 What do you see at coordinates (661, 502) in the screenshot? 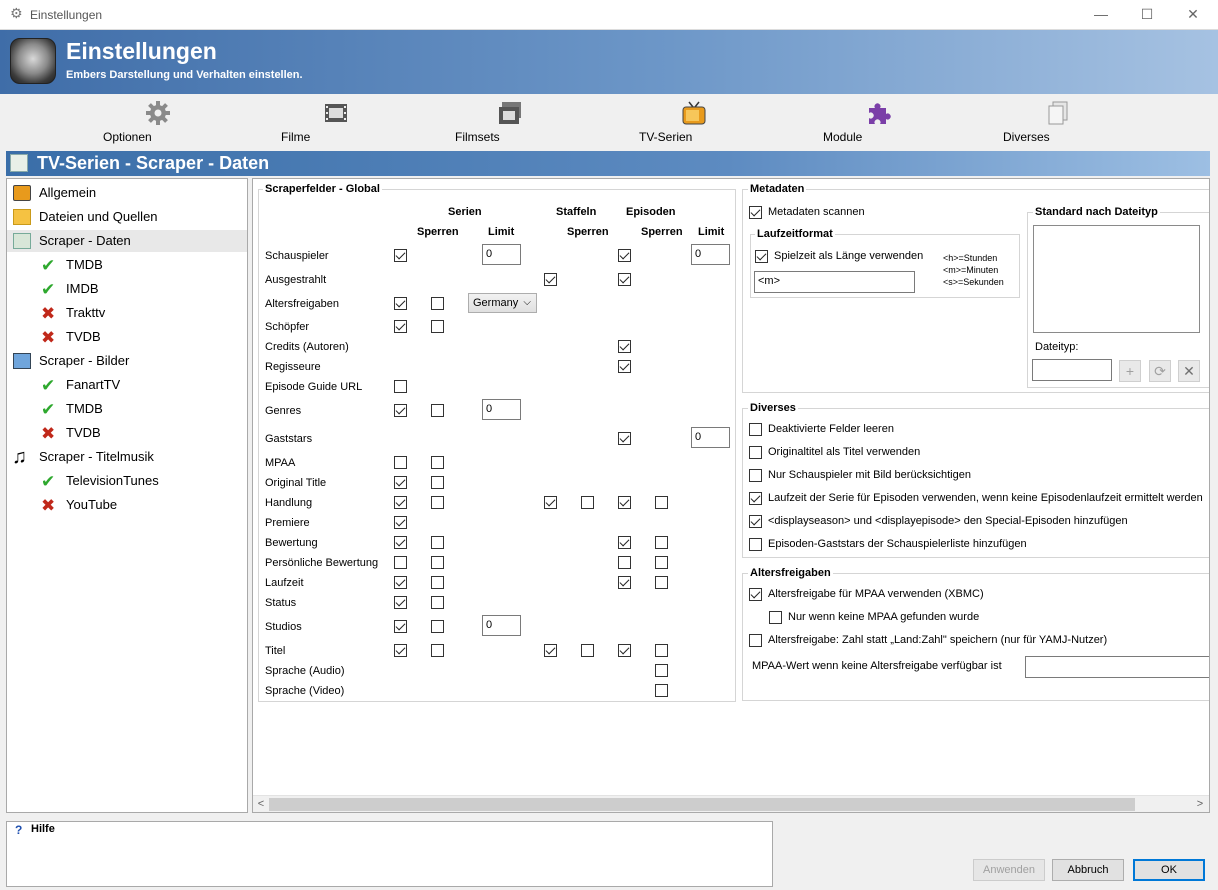
I see `checkbox-handlung-episode-sperren` at bounding box center [661, 502].